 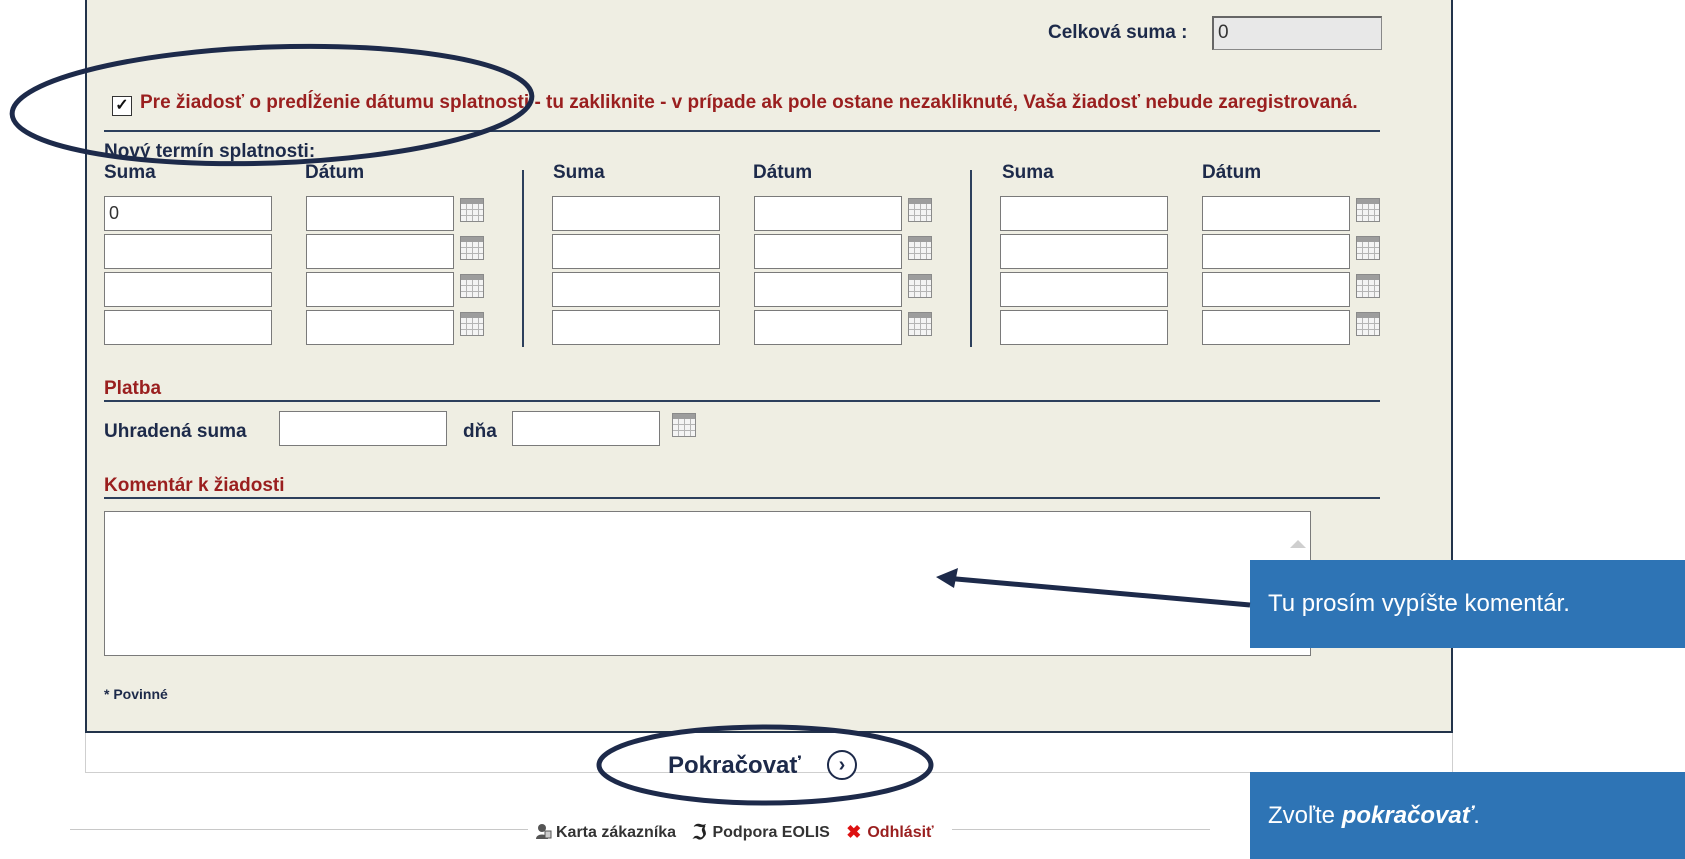 I want to click on payment-heading: Platba, so click(x=133, y=388).